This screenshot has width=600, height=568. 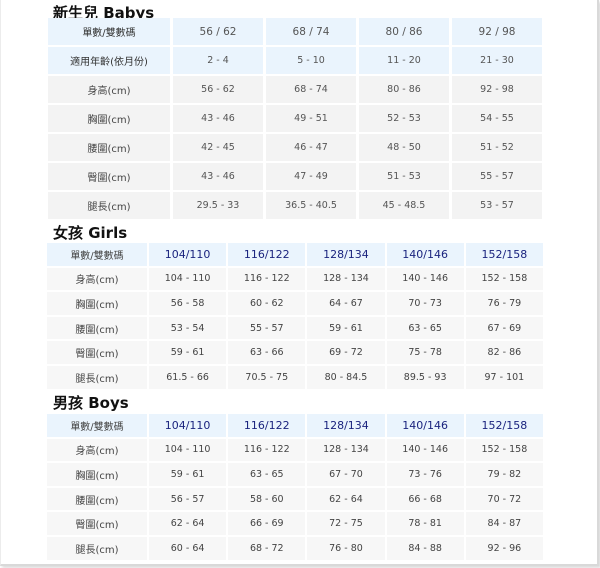 I want to click on table-cell: 89.5 - 93, so click(x=425, y=377).